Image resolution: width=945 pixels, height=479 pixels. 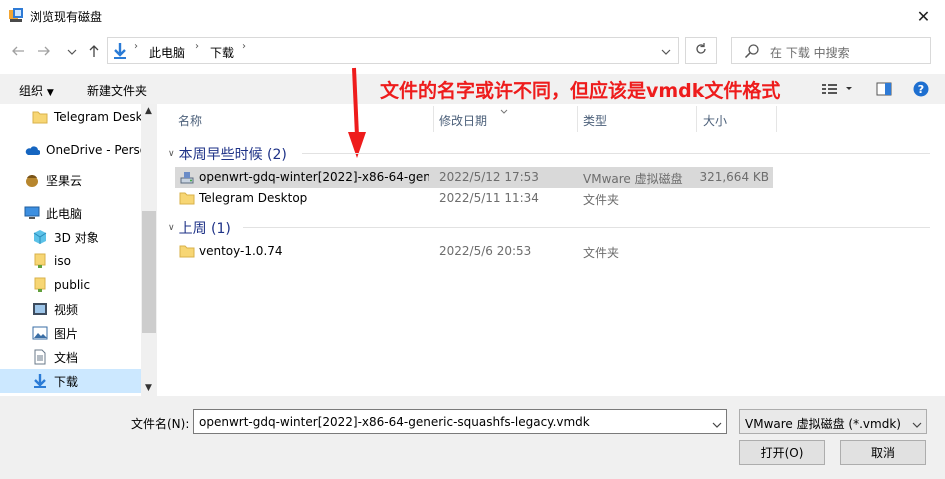 I want to click on file-row-telegram-desktop: Telegram Desktop 2022/5/11 11:34 文件夹, so click(x=474, y=198).